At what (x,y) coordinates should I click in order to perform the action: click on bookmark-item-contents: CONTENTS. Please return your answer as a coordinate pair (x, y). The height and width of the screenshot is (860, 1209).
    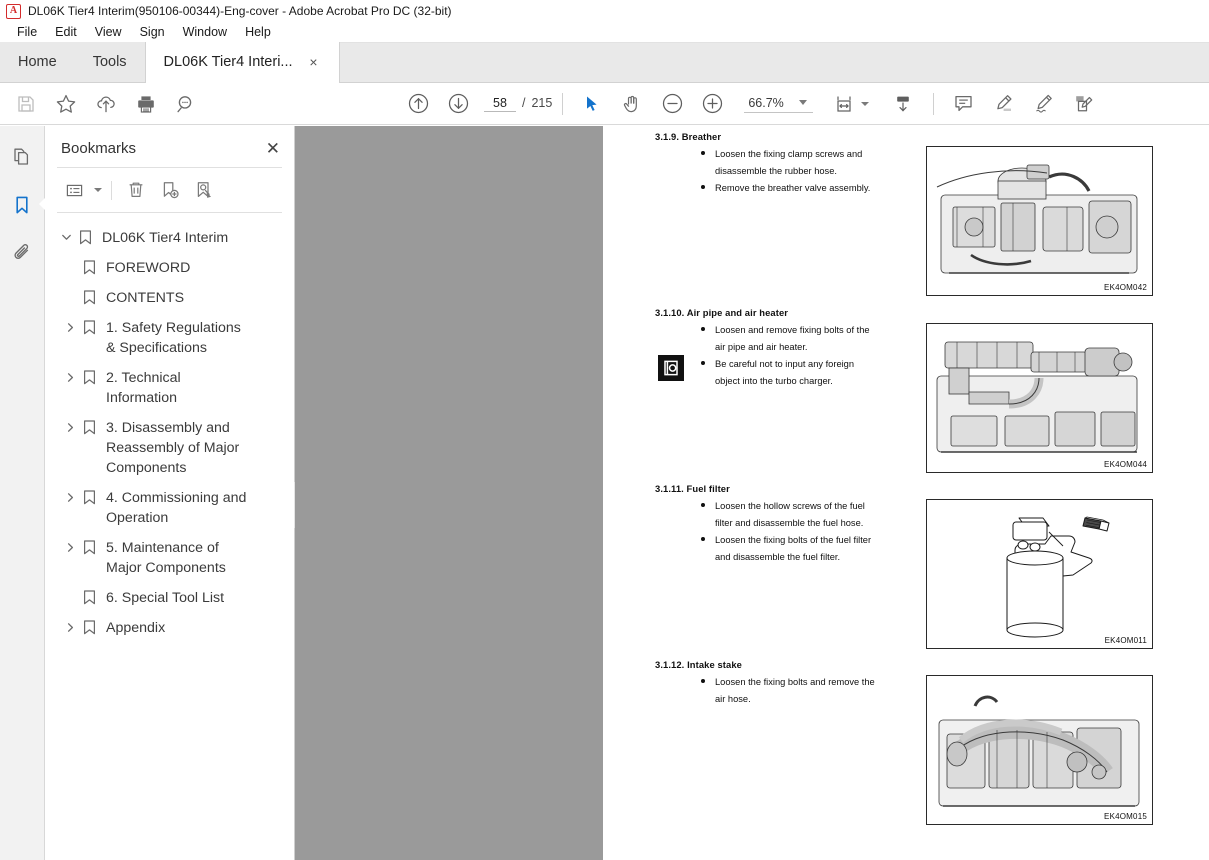
    Looking at the image, I should click on (173, 298).